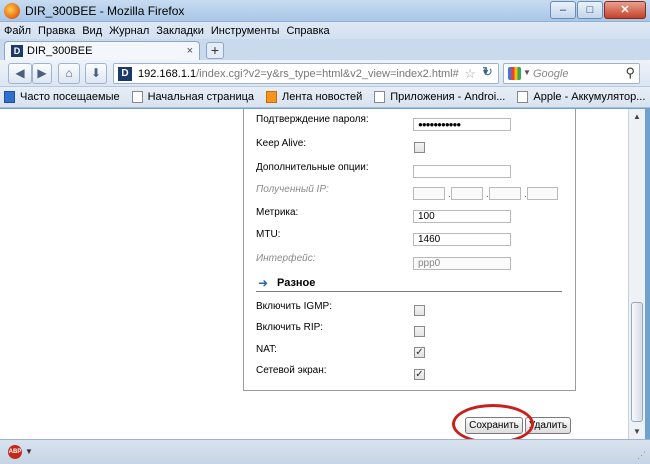 The image size is (650, 464). I want to click on search-icon: ⚲, so click(630, 73).